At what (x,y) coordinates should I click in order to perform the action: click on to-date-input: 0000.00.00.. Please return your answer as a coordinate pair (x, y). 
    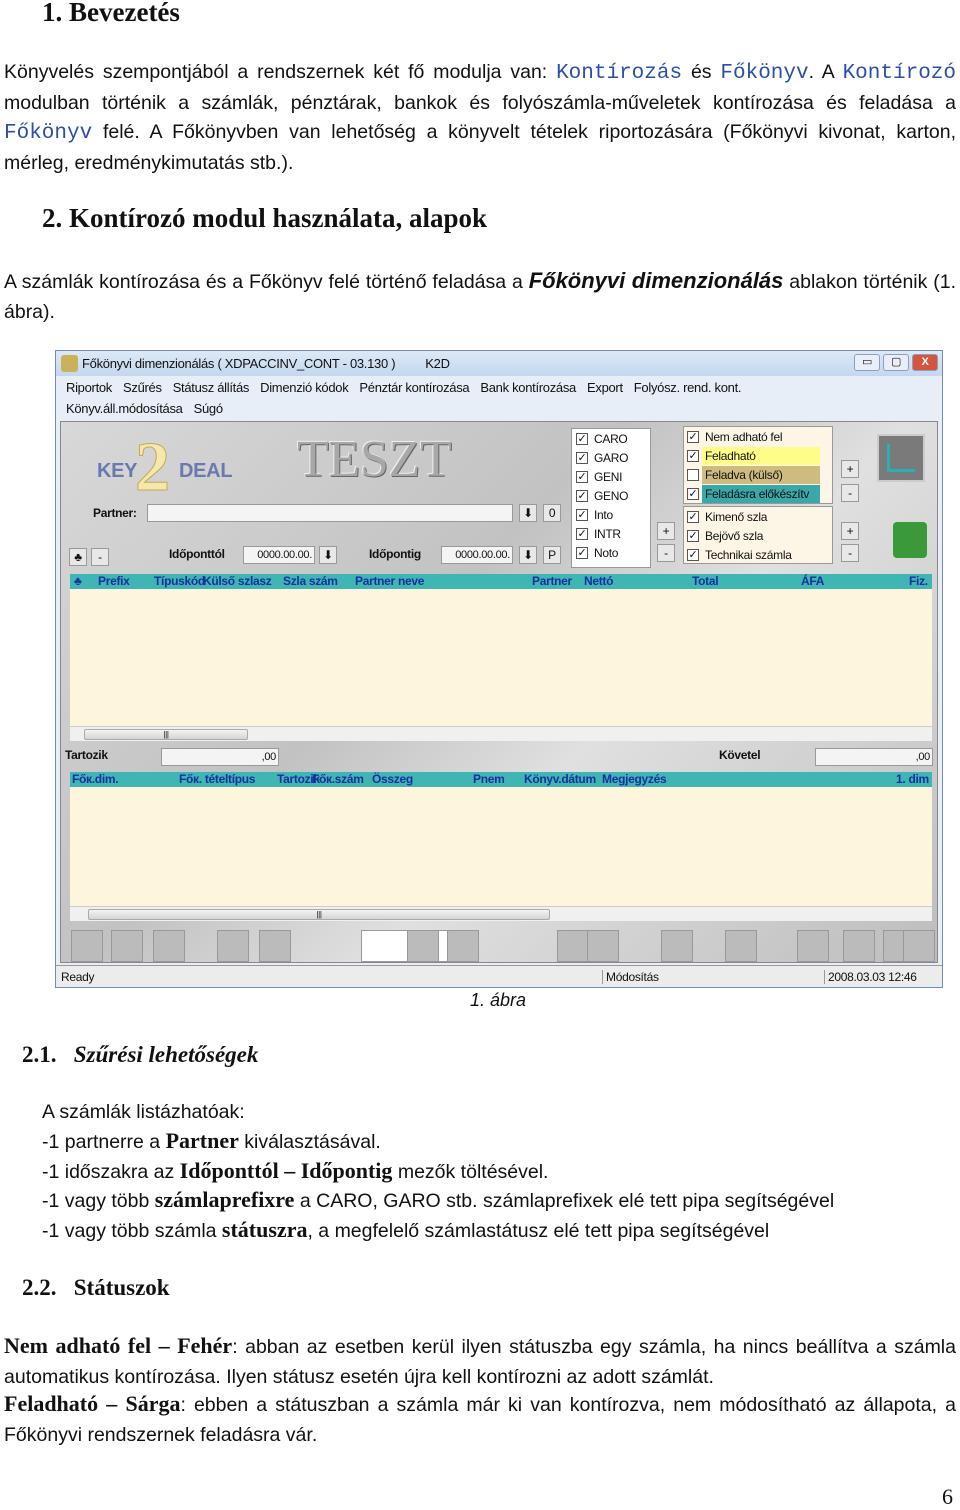
    Looking at the image, I should click on (477, 555).